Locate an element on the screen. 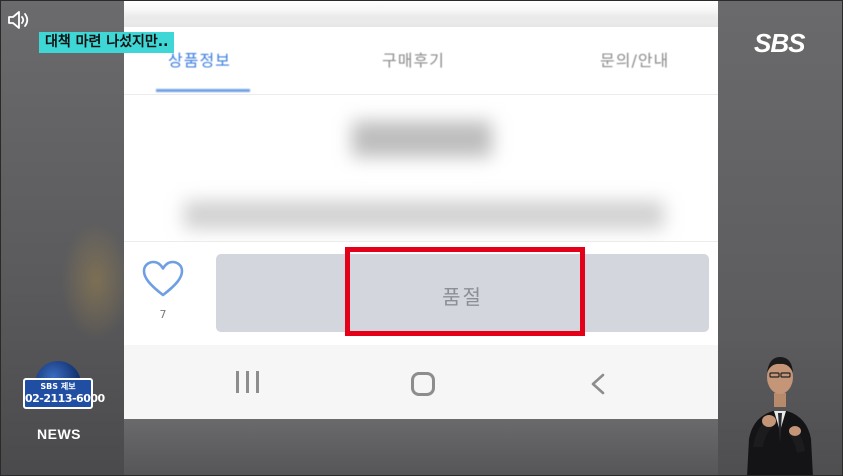  sign-language-interpreter is located at coordinates (780, 416).